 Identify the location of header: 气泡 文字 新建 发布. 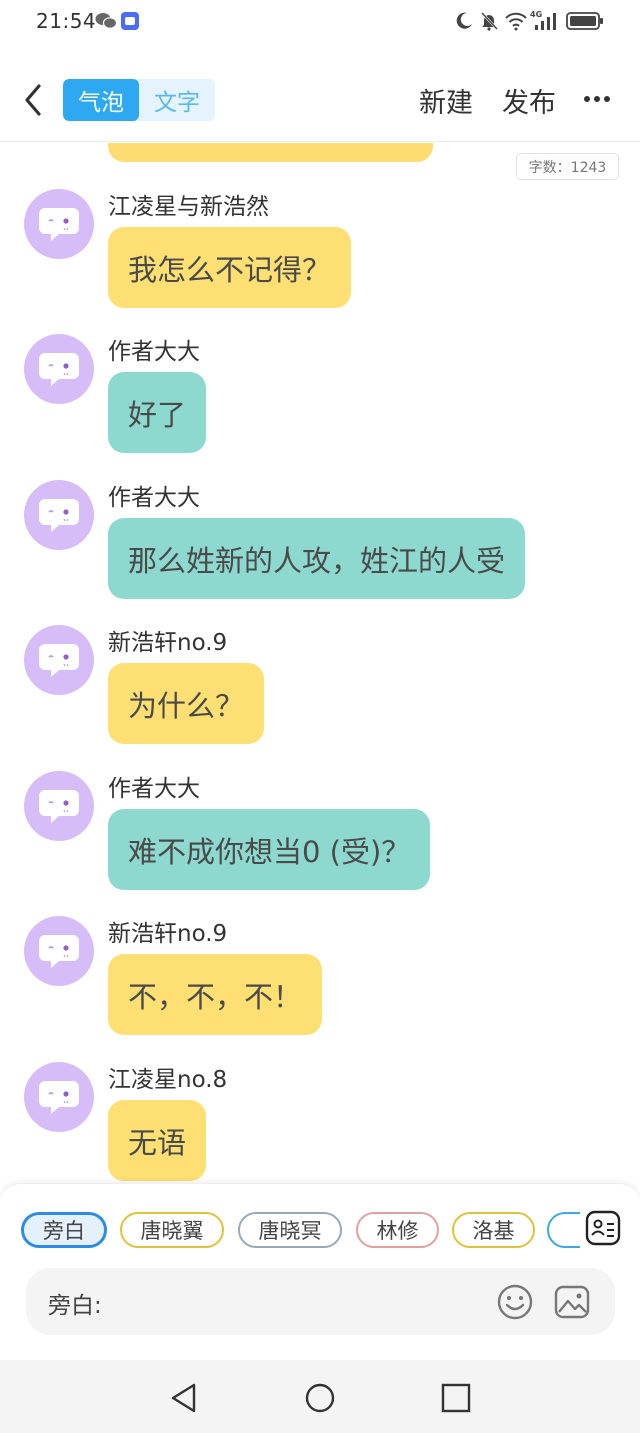
(320, 99).